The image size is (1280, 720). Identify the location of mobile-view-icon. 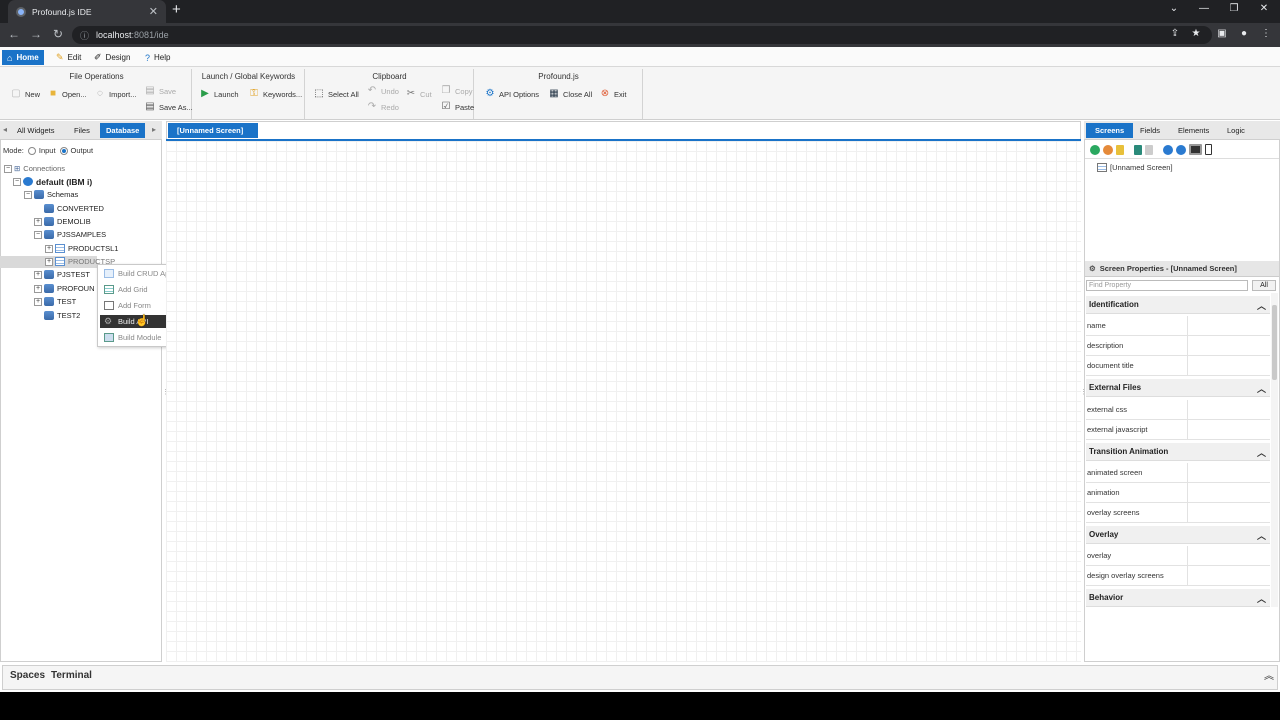
(1208, 149).